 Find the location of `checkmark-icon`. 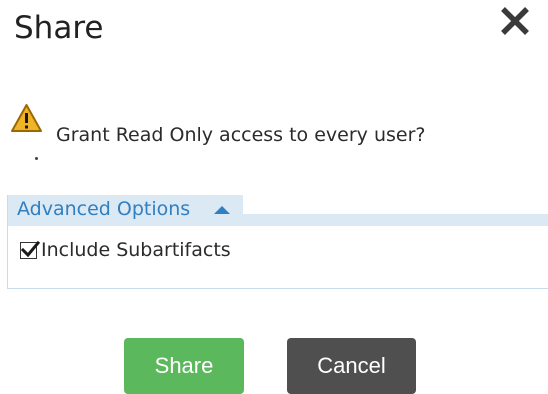

checkmark-icon is located at coordinates (31, 248).